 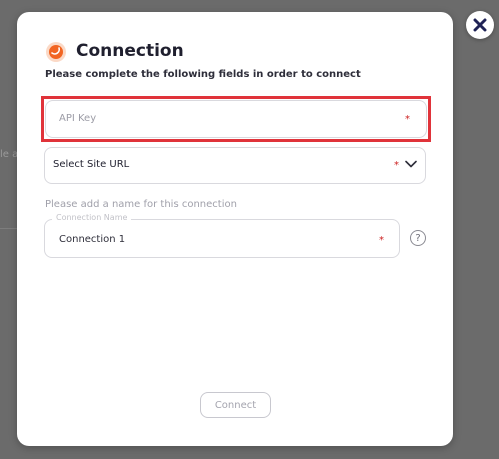 I want to click on close-icon, so click(x=480, y=25).